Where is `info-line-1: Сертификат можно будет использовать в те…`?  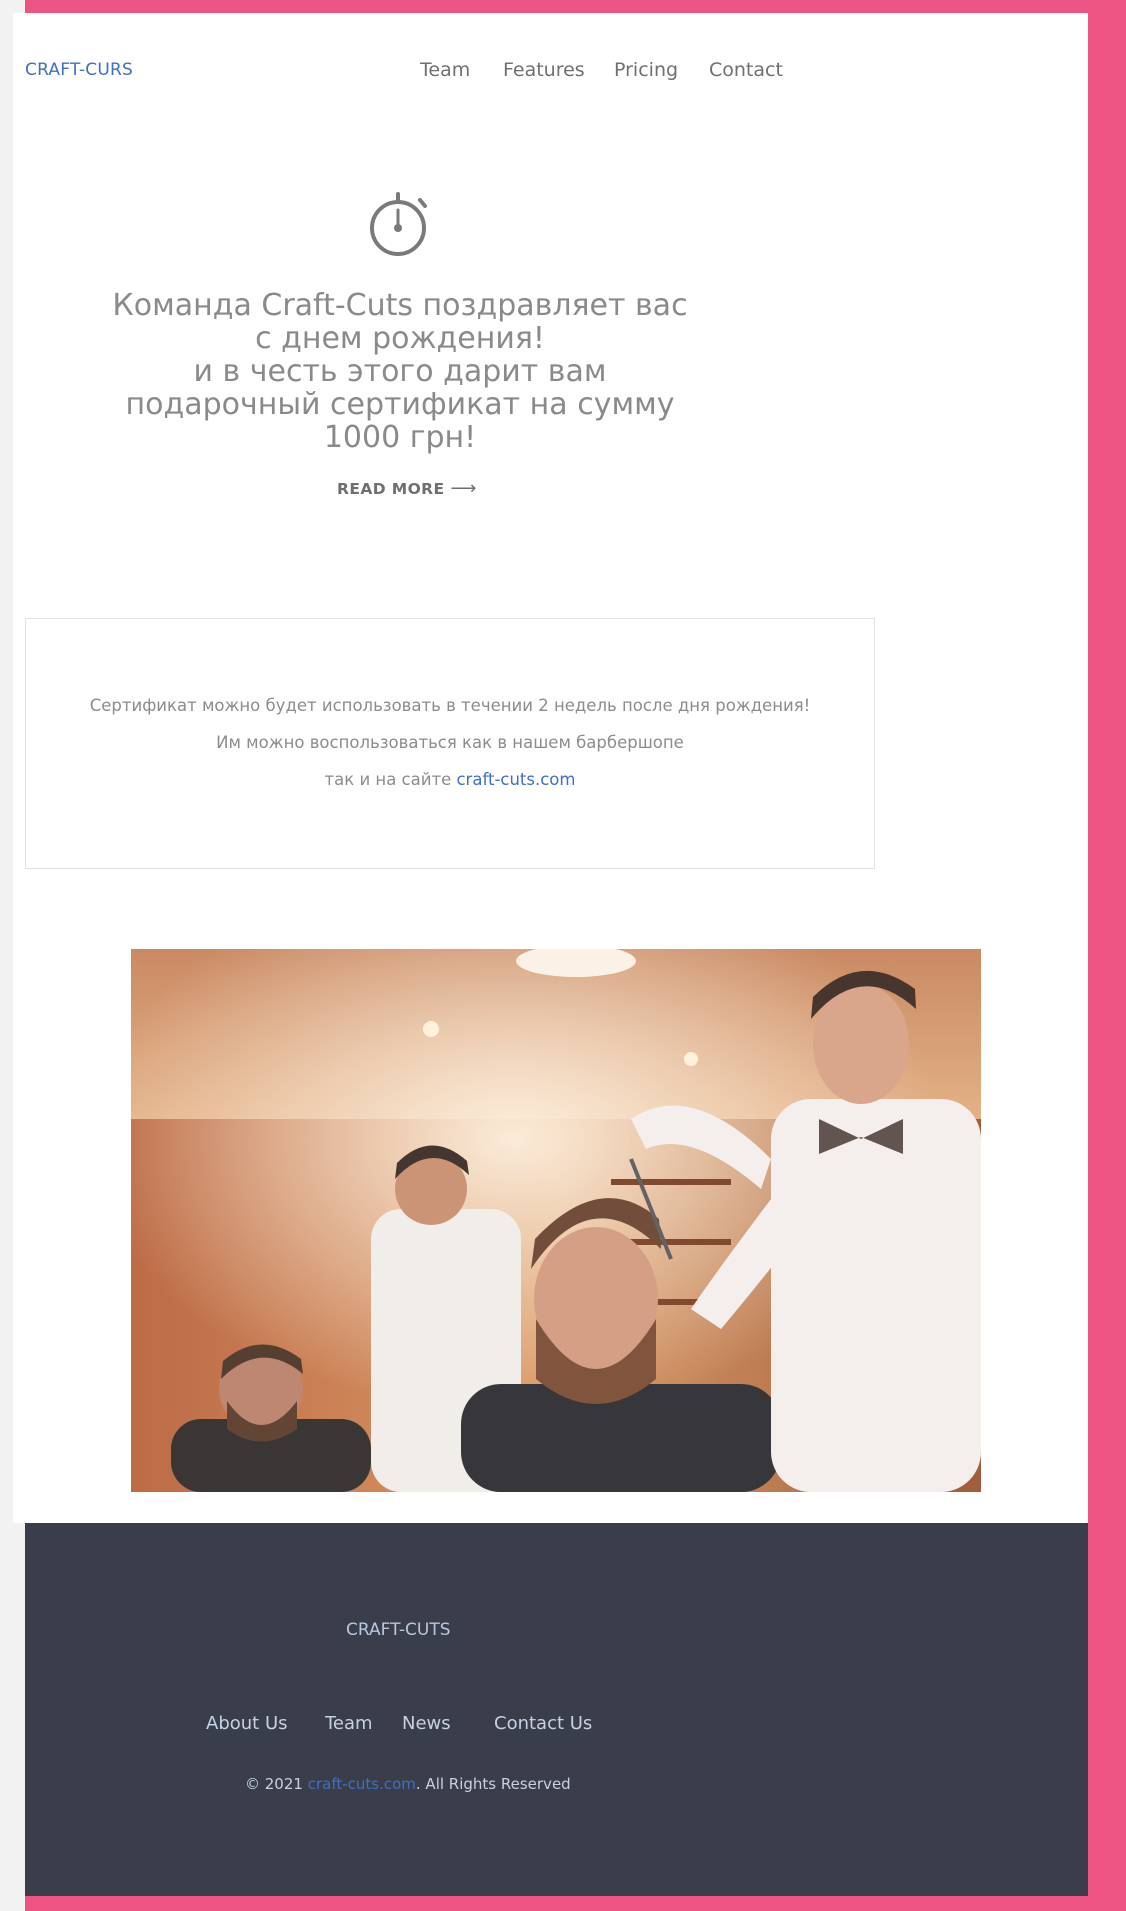 info-line-1: Сертификат можно будет использовать в те… is located at coordinates (450, 705).